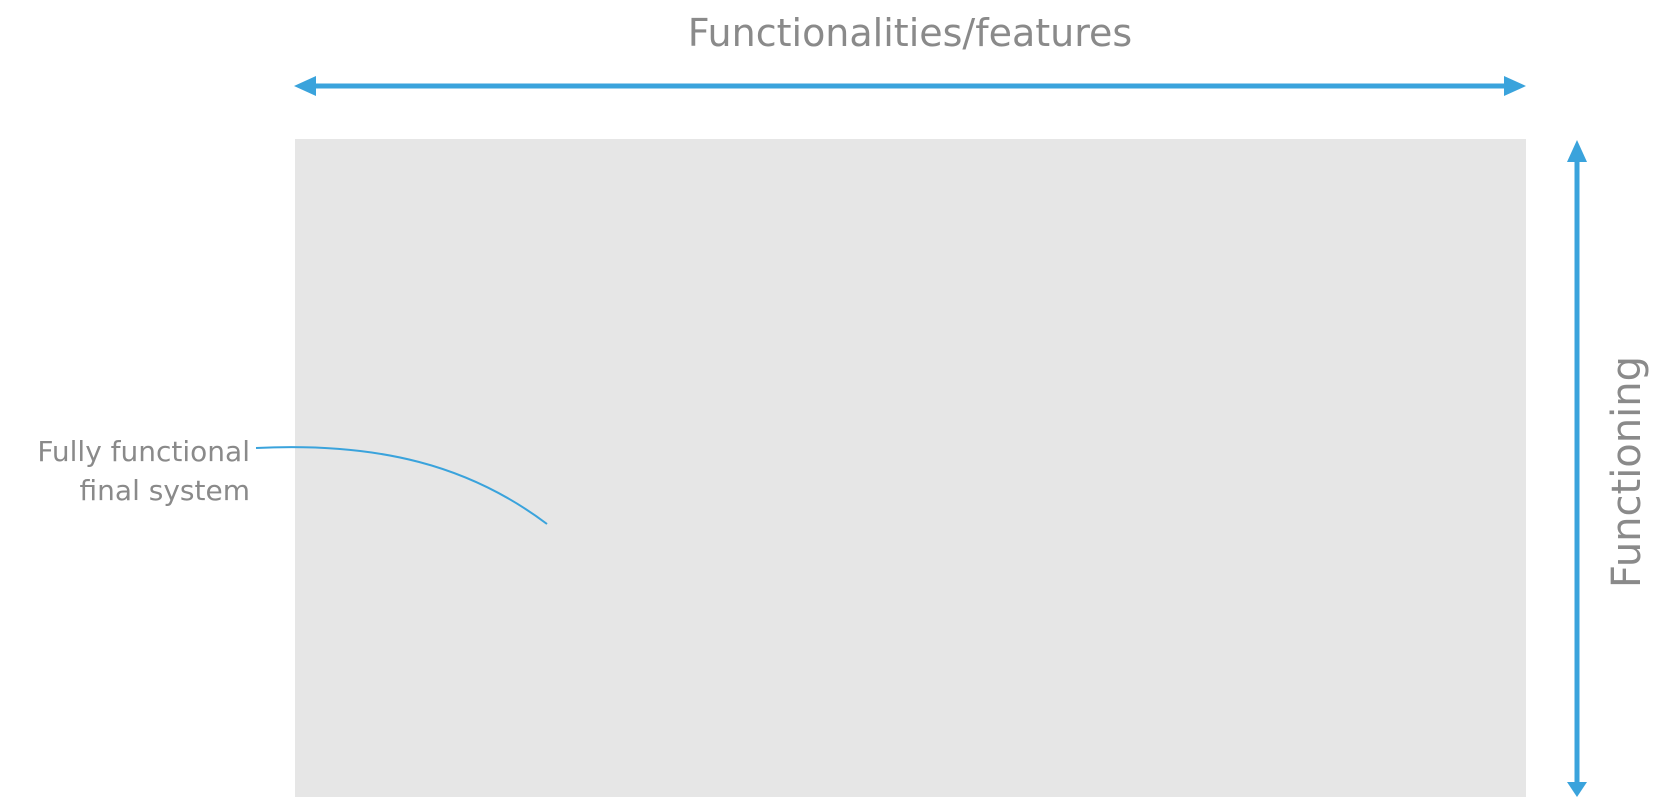 The height and width of the screenshot is (797, 1667). Describe the element at coordinates (1577, 789) in the screenshot. I see `arrow-down-head-icon` at that location.